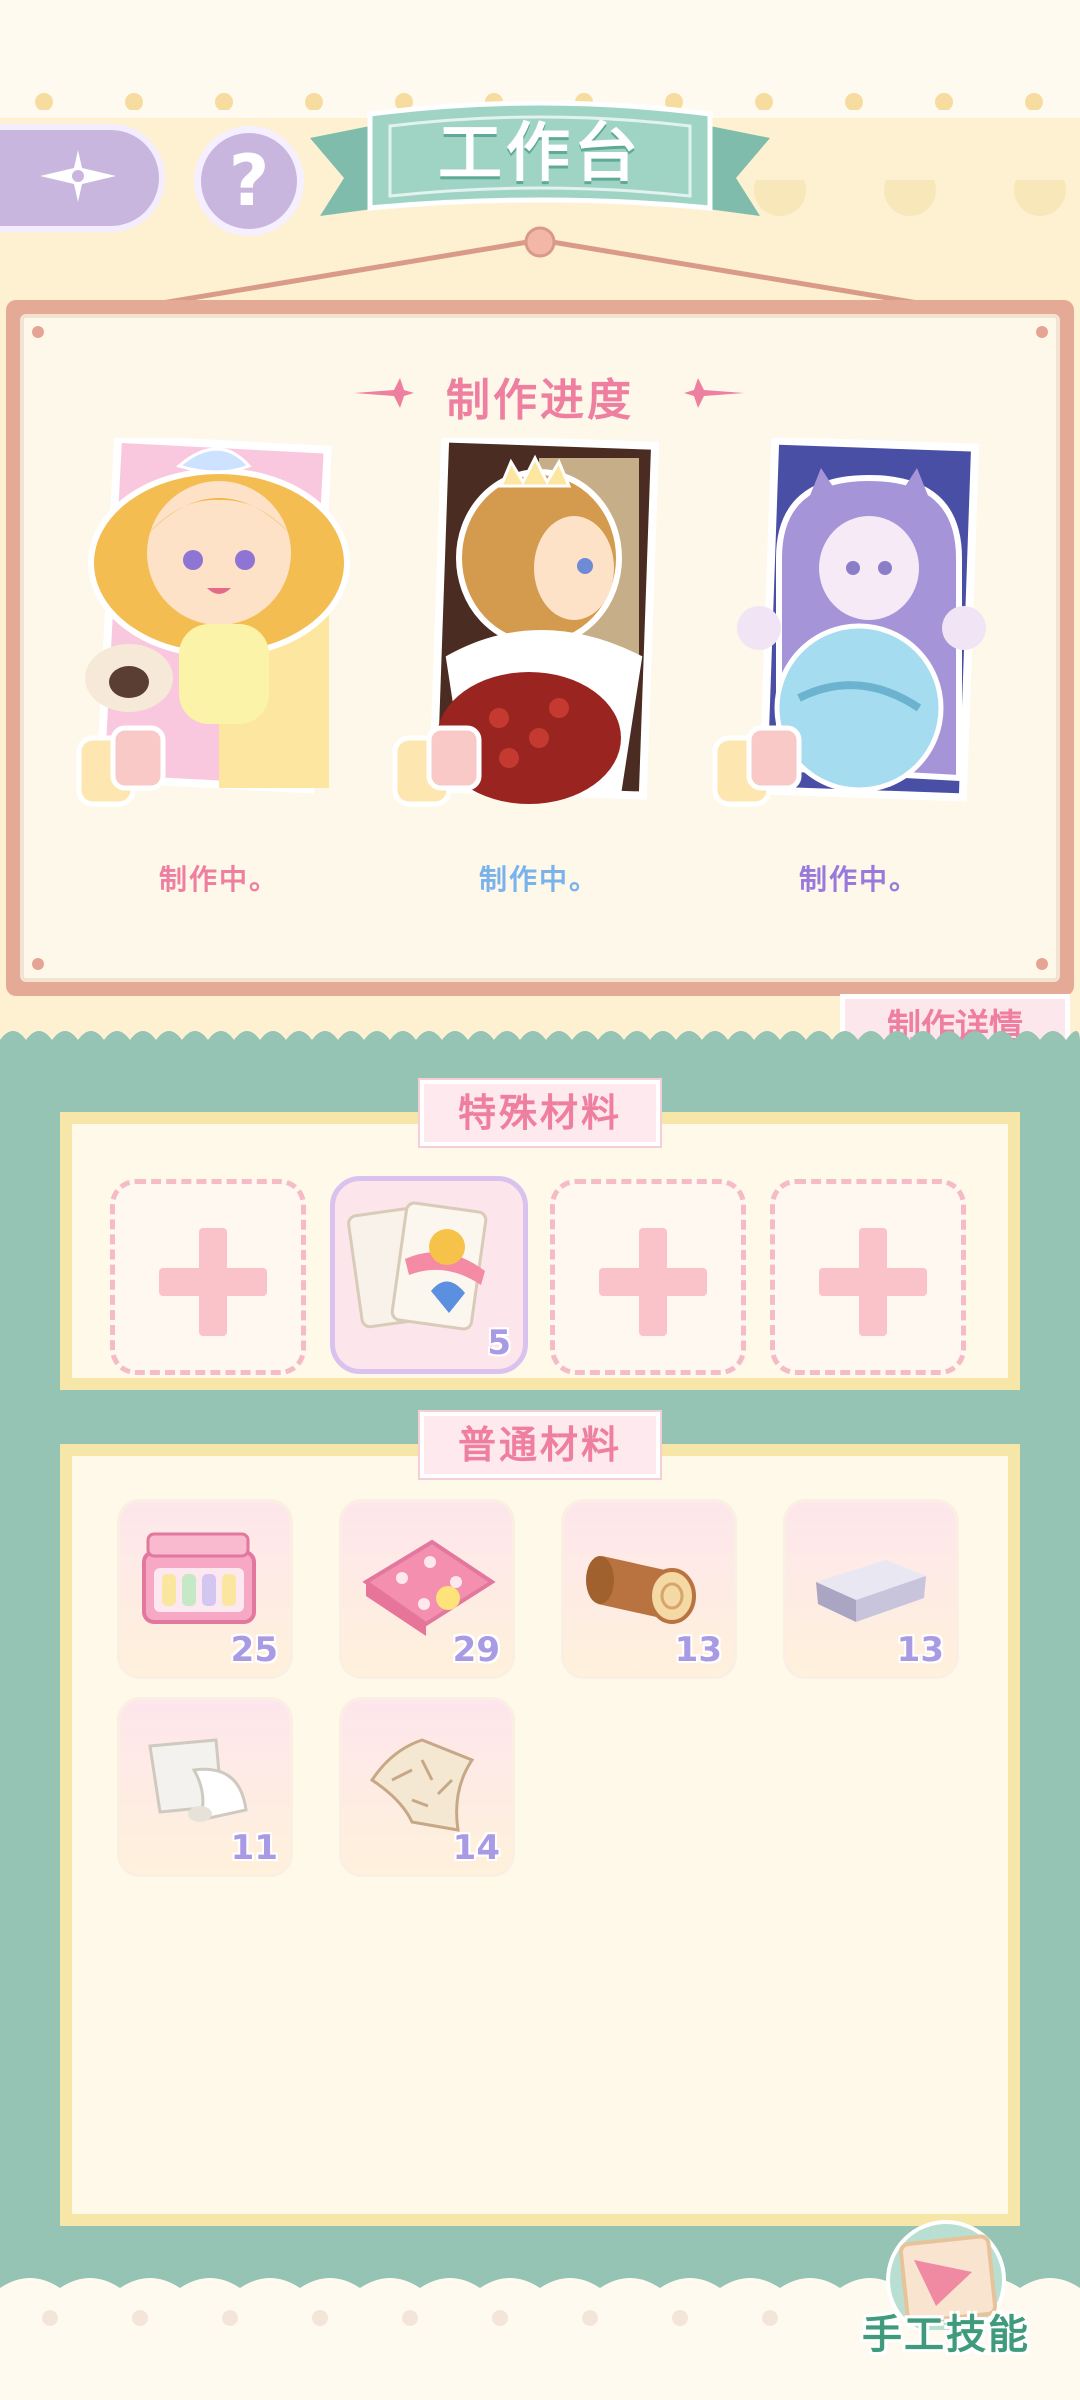  Describe the element at coordinates (499, 1343) in the screenshot. I see `item-count: 5` at that location.